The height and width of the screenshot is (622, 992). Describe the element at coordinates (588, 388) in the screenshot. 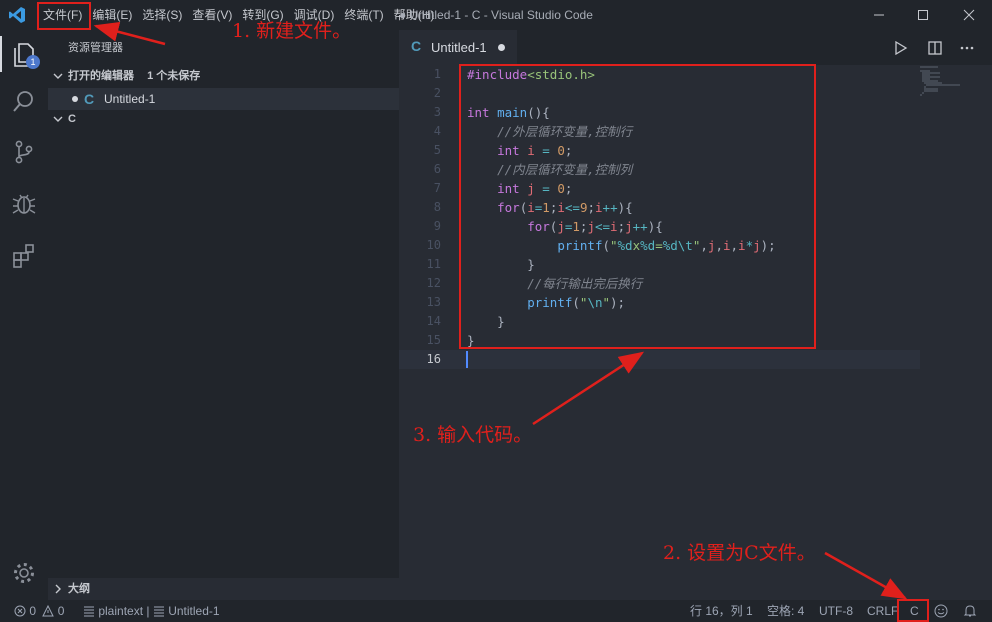

I see `arrow-step3` at that location.